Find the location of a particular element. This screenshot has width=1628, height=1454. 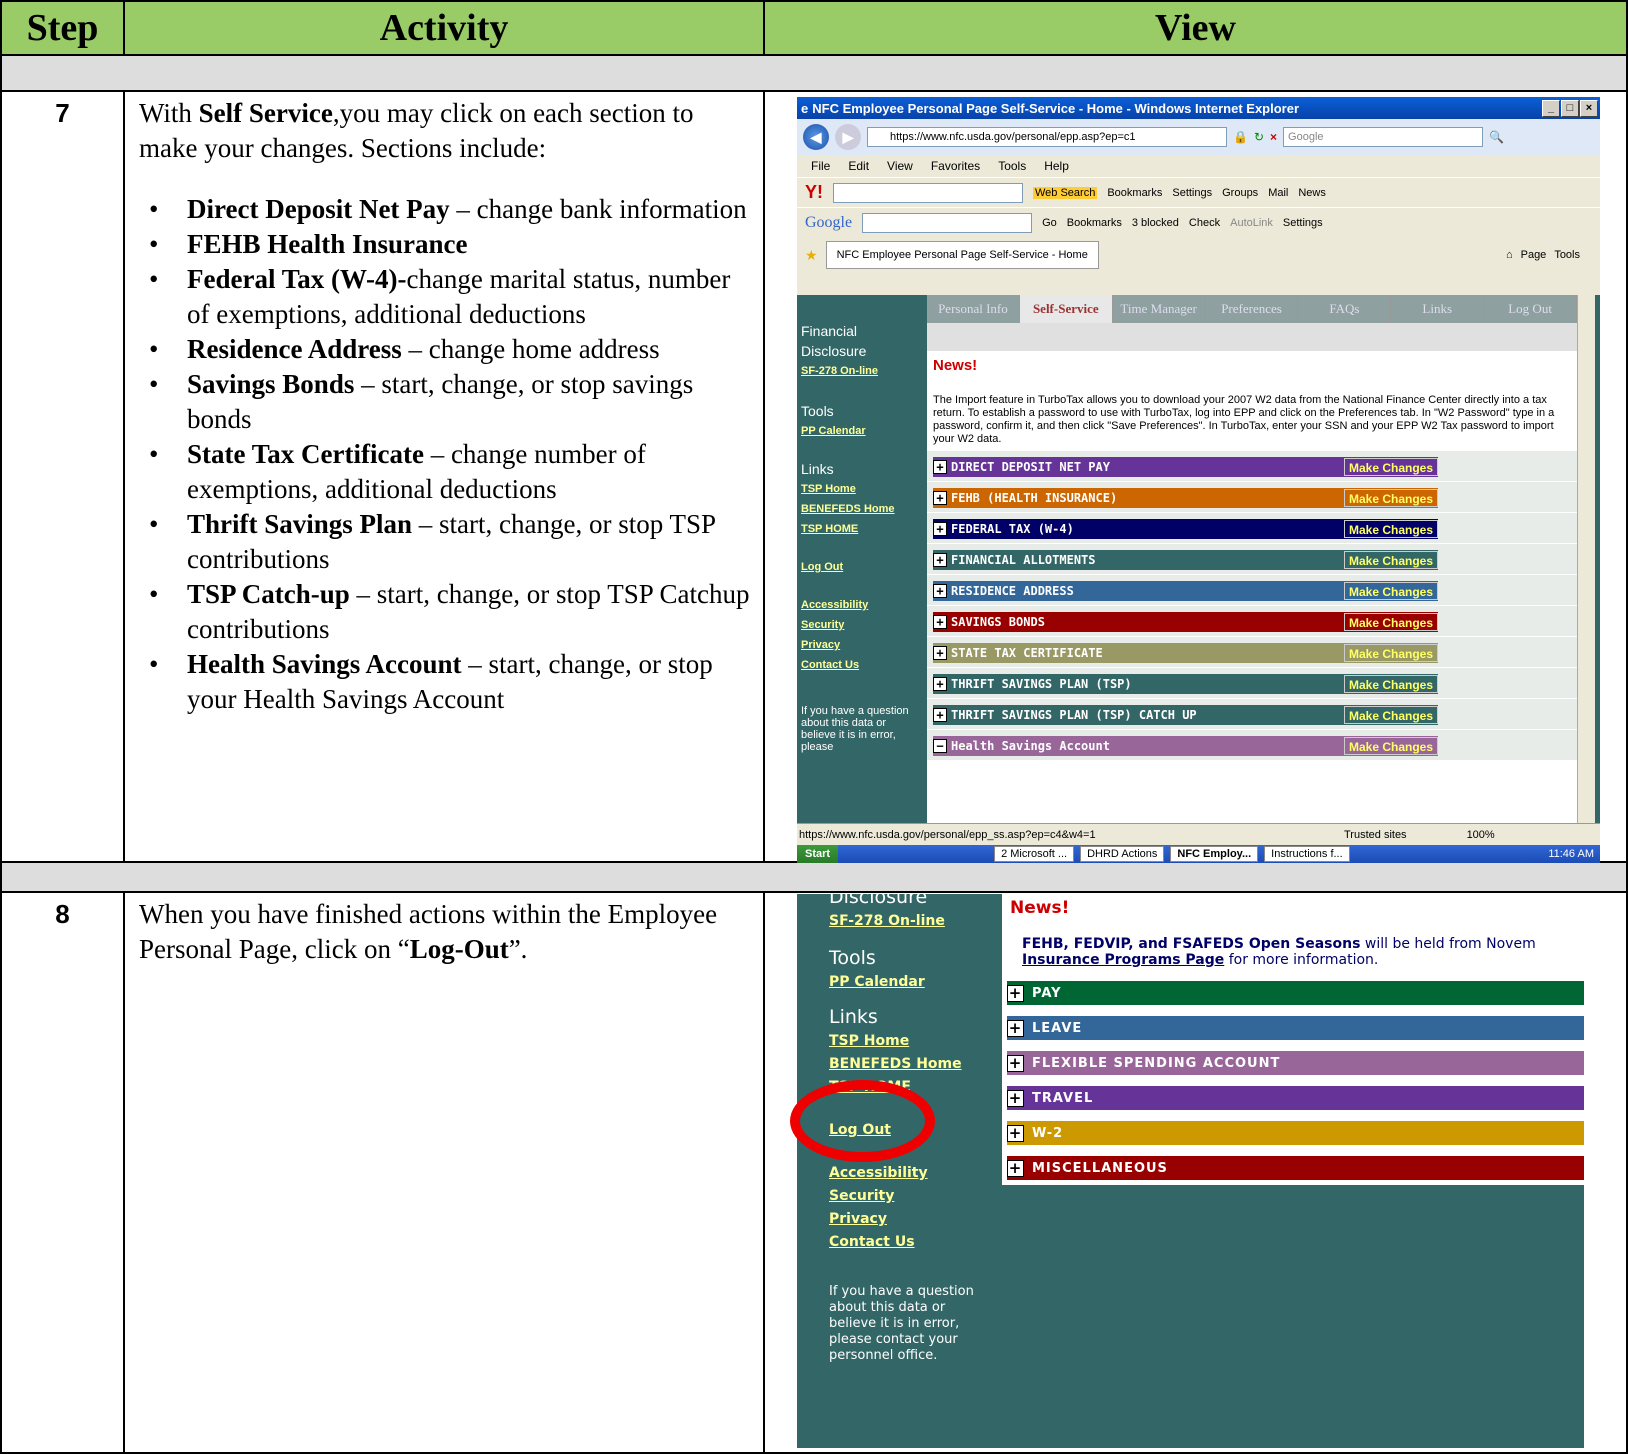

scrollbar is located at coordinates (1586, 559).